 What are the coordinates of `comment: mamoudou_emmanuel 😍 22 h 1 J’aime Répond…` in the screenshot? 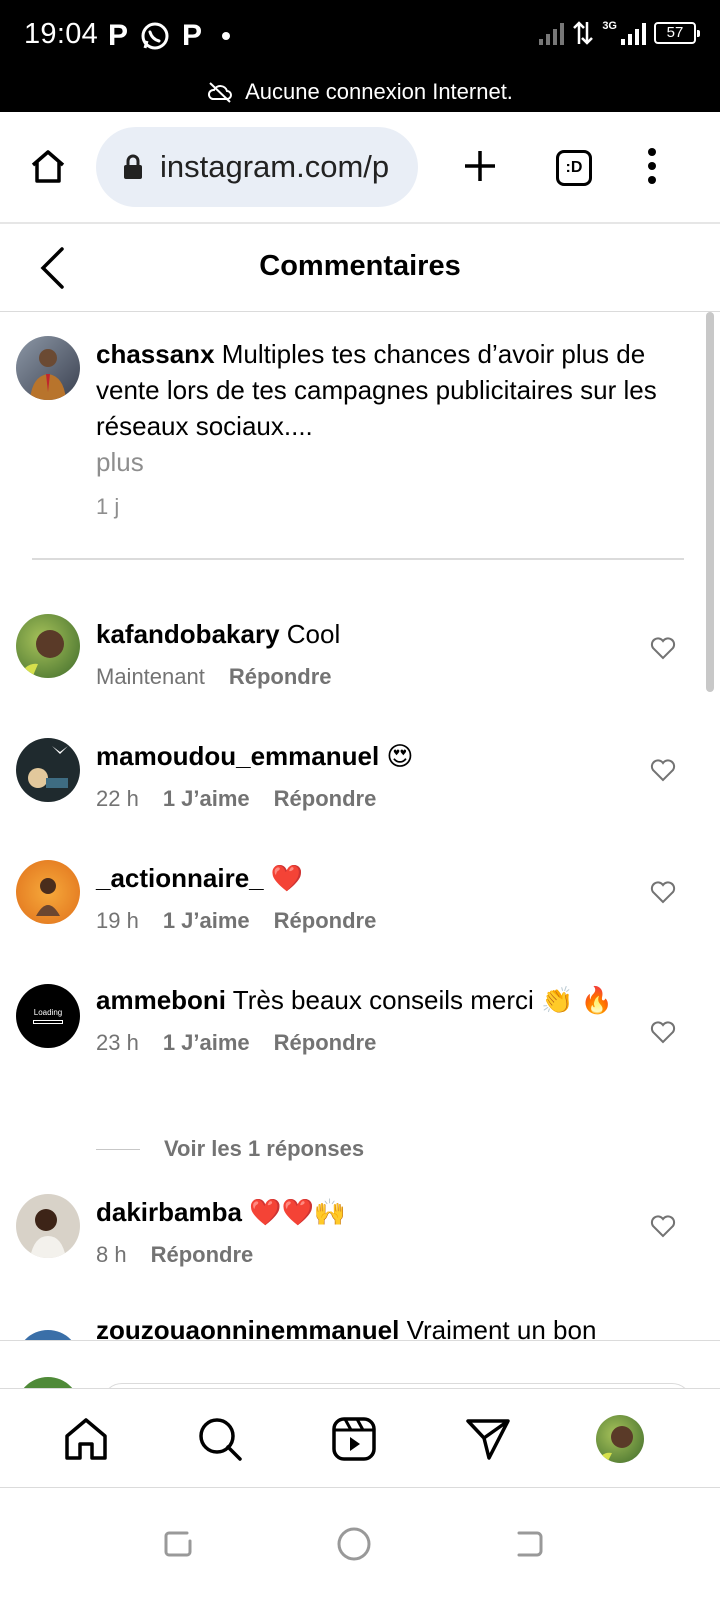 It's located at (356, 775).